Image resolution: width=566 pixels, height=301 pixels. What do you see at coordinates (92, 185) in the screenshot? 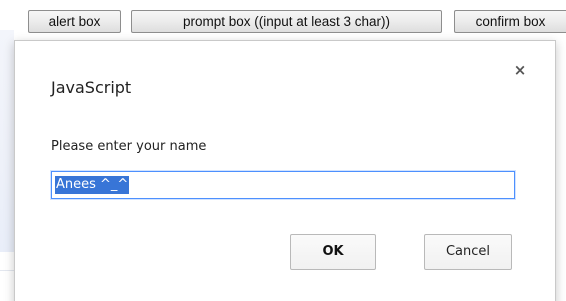
I see `input-selected-text: Anees ^_^` at bounding box center [92, 185].